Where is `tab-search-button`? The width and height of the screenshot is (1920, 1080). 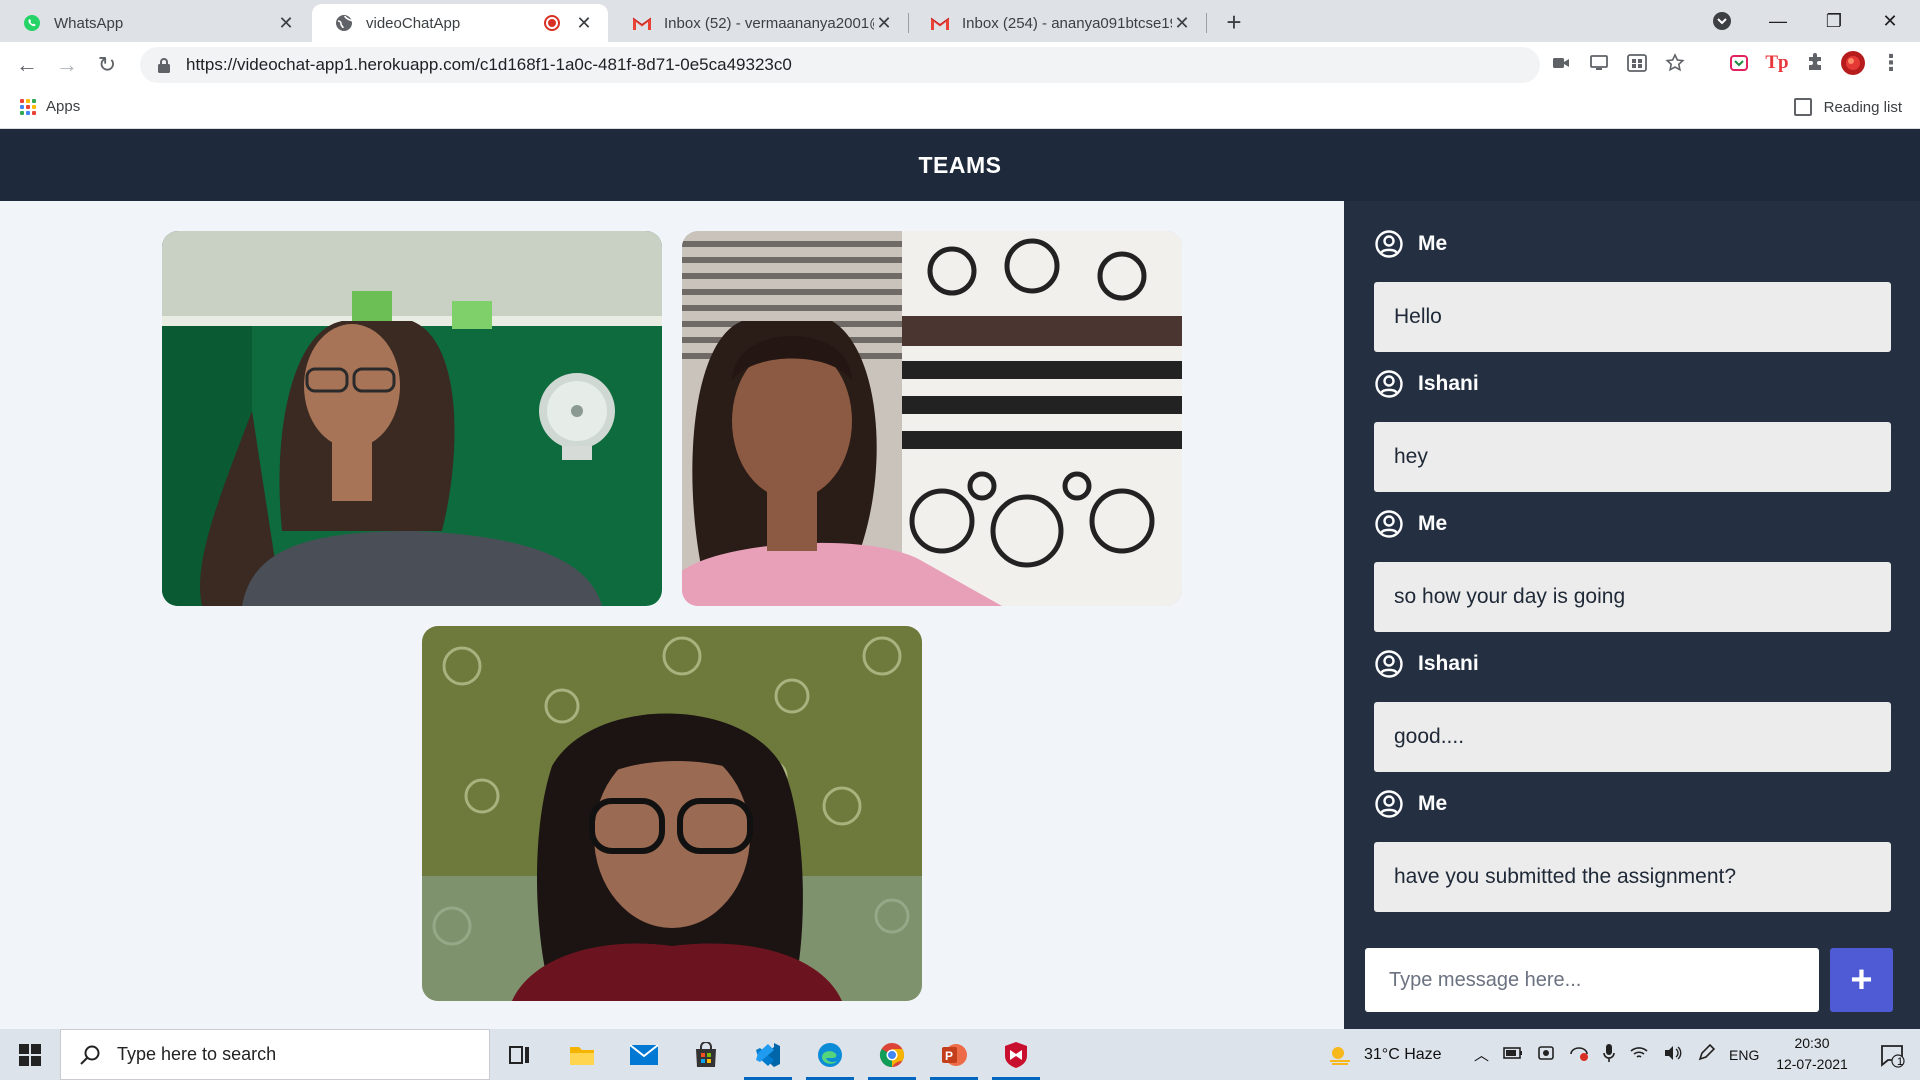
tab-search-button is located at coordinates (1722, 21).